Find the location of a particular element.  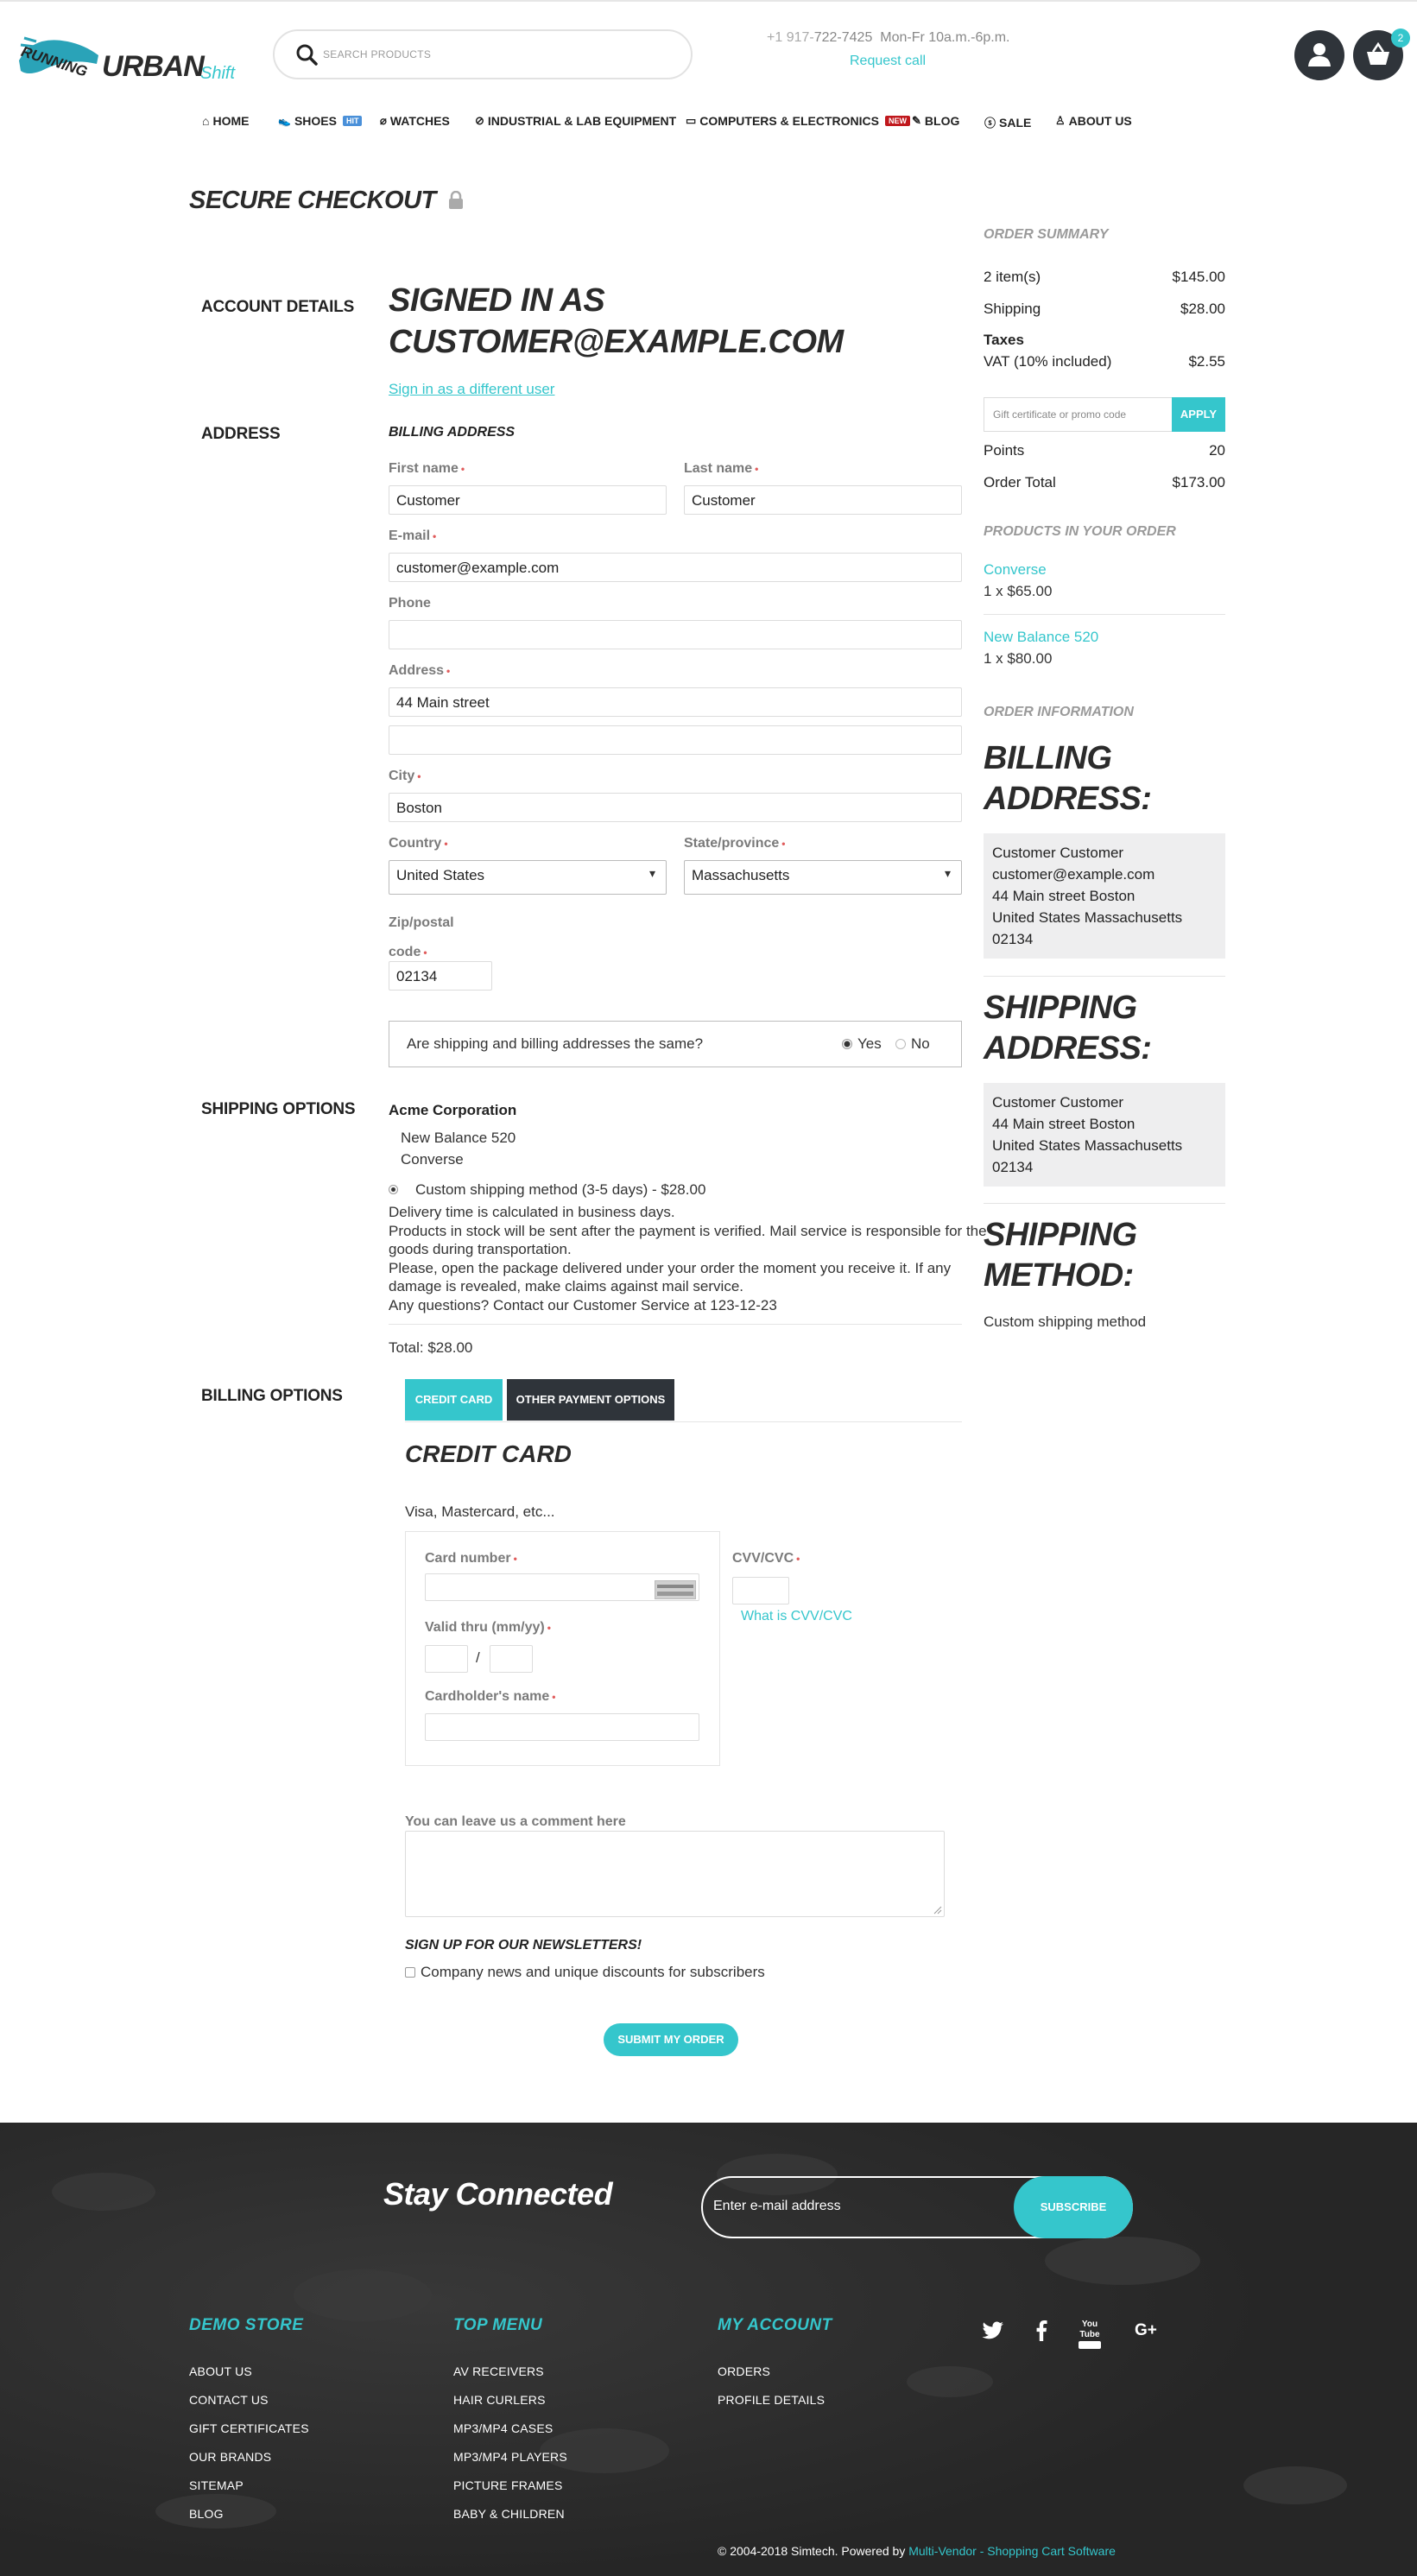

nav-blog: ✎ BLOG is located at coordinates (936, 121).